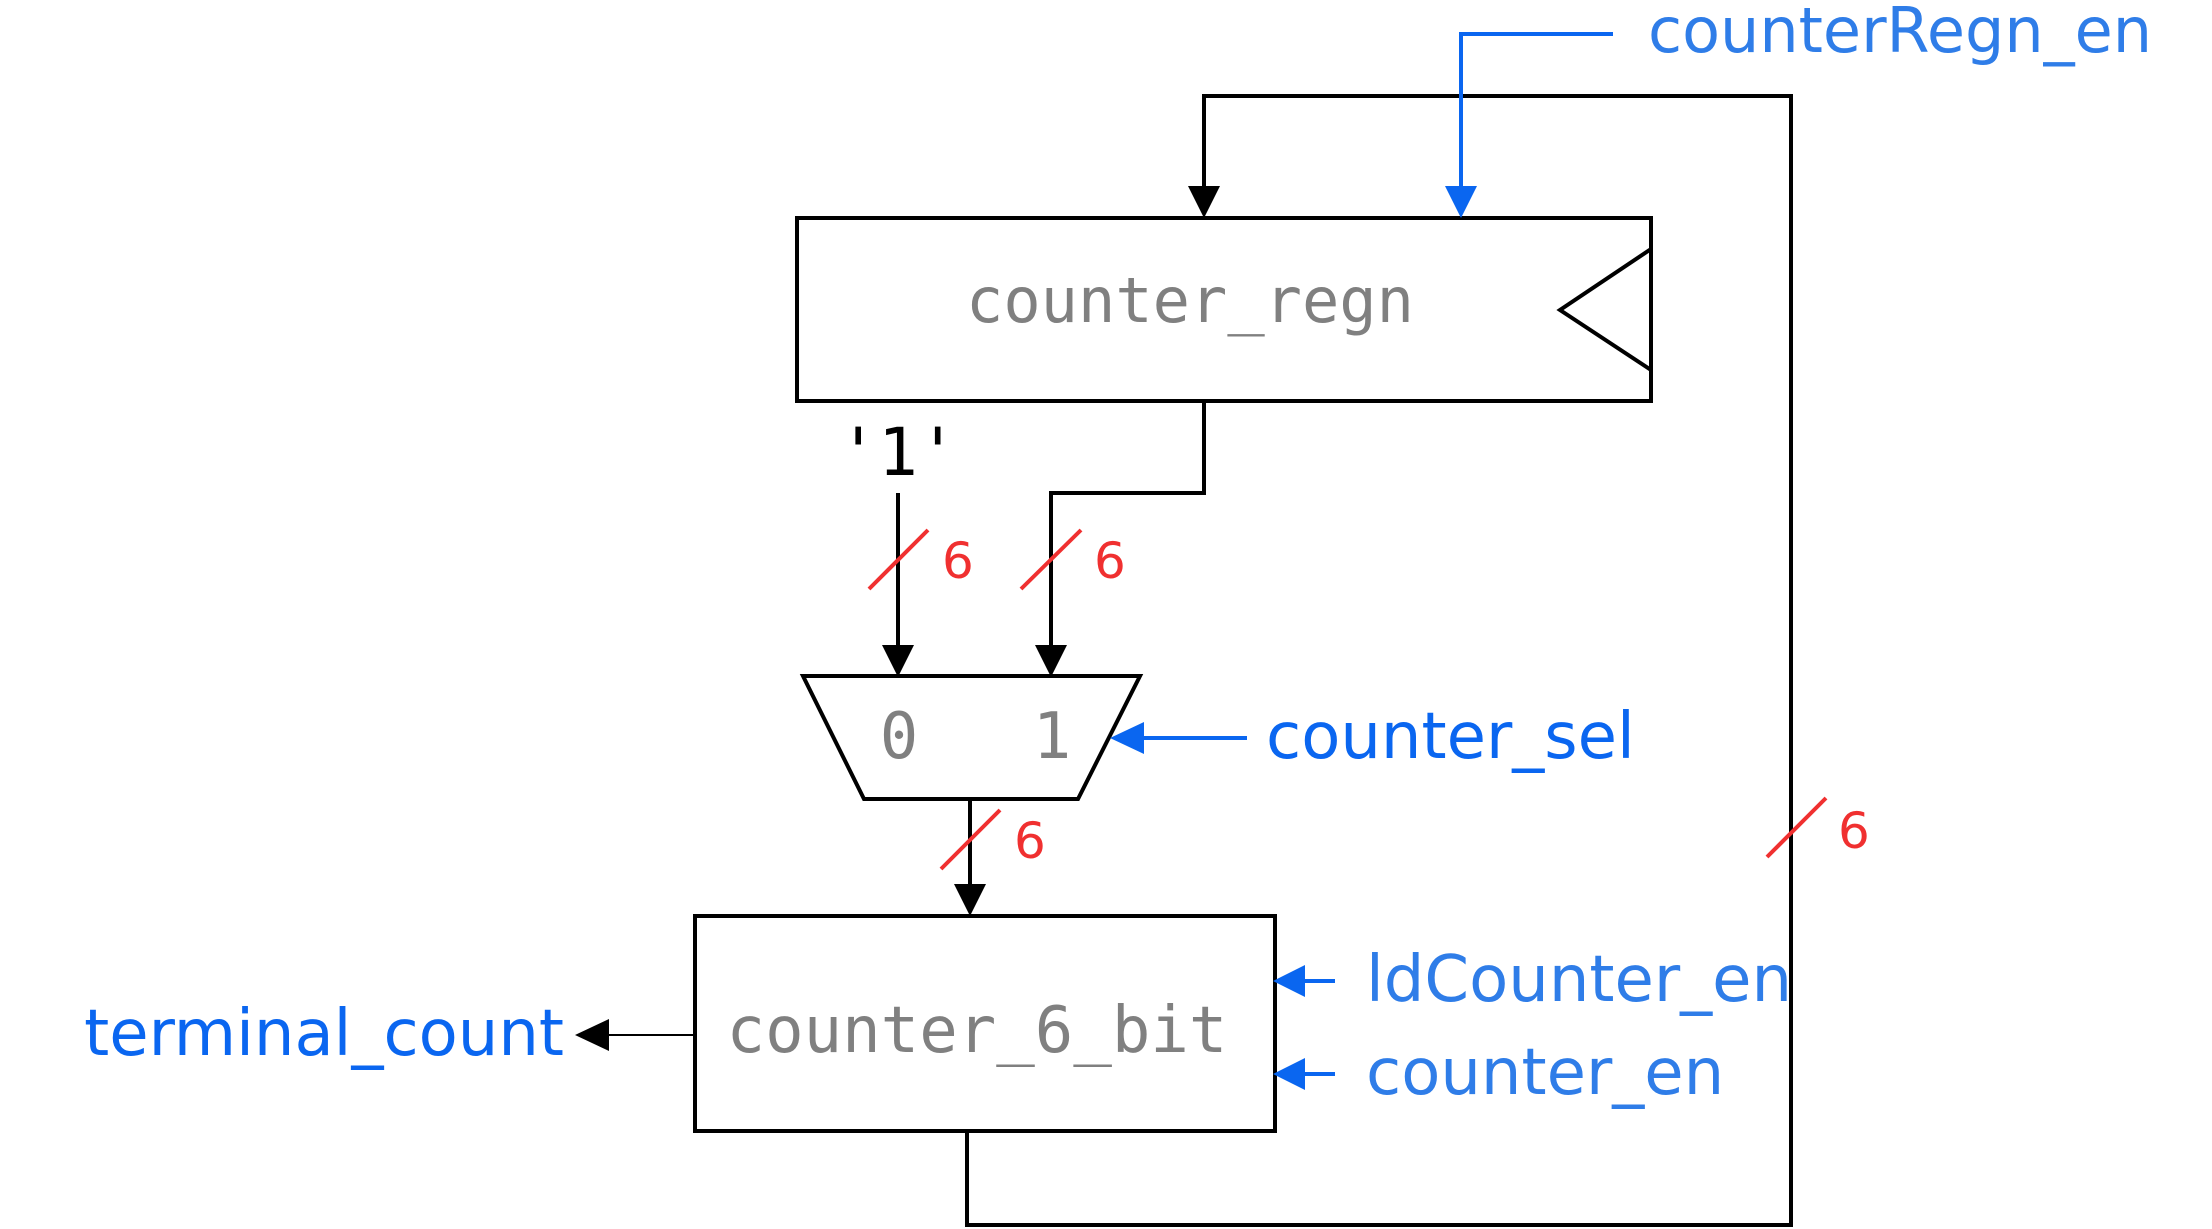 This screenshot has height=1229, width=2212. What do you see at coordinates (1579, 980) in the screenshot?
I see `ld-counter-en-label: ldCounter_en` at bounding box center [1579, 980].